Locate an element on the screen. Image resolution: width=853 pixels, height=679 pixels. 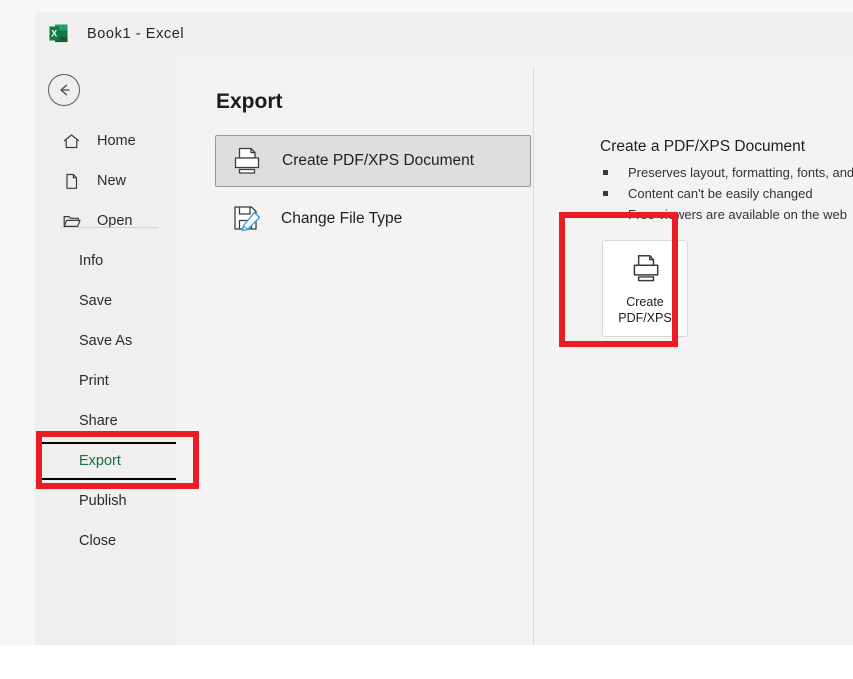
sidebar-primary-nav: Home New Open is located at coordinates (105, 181).